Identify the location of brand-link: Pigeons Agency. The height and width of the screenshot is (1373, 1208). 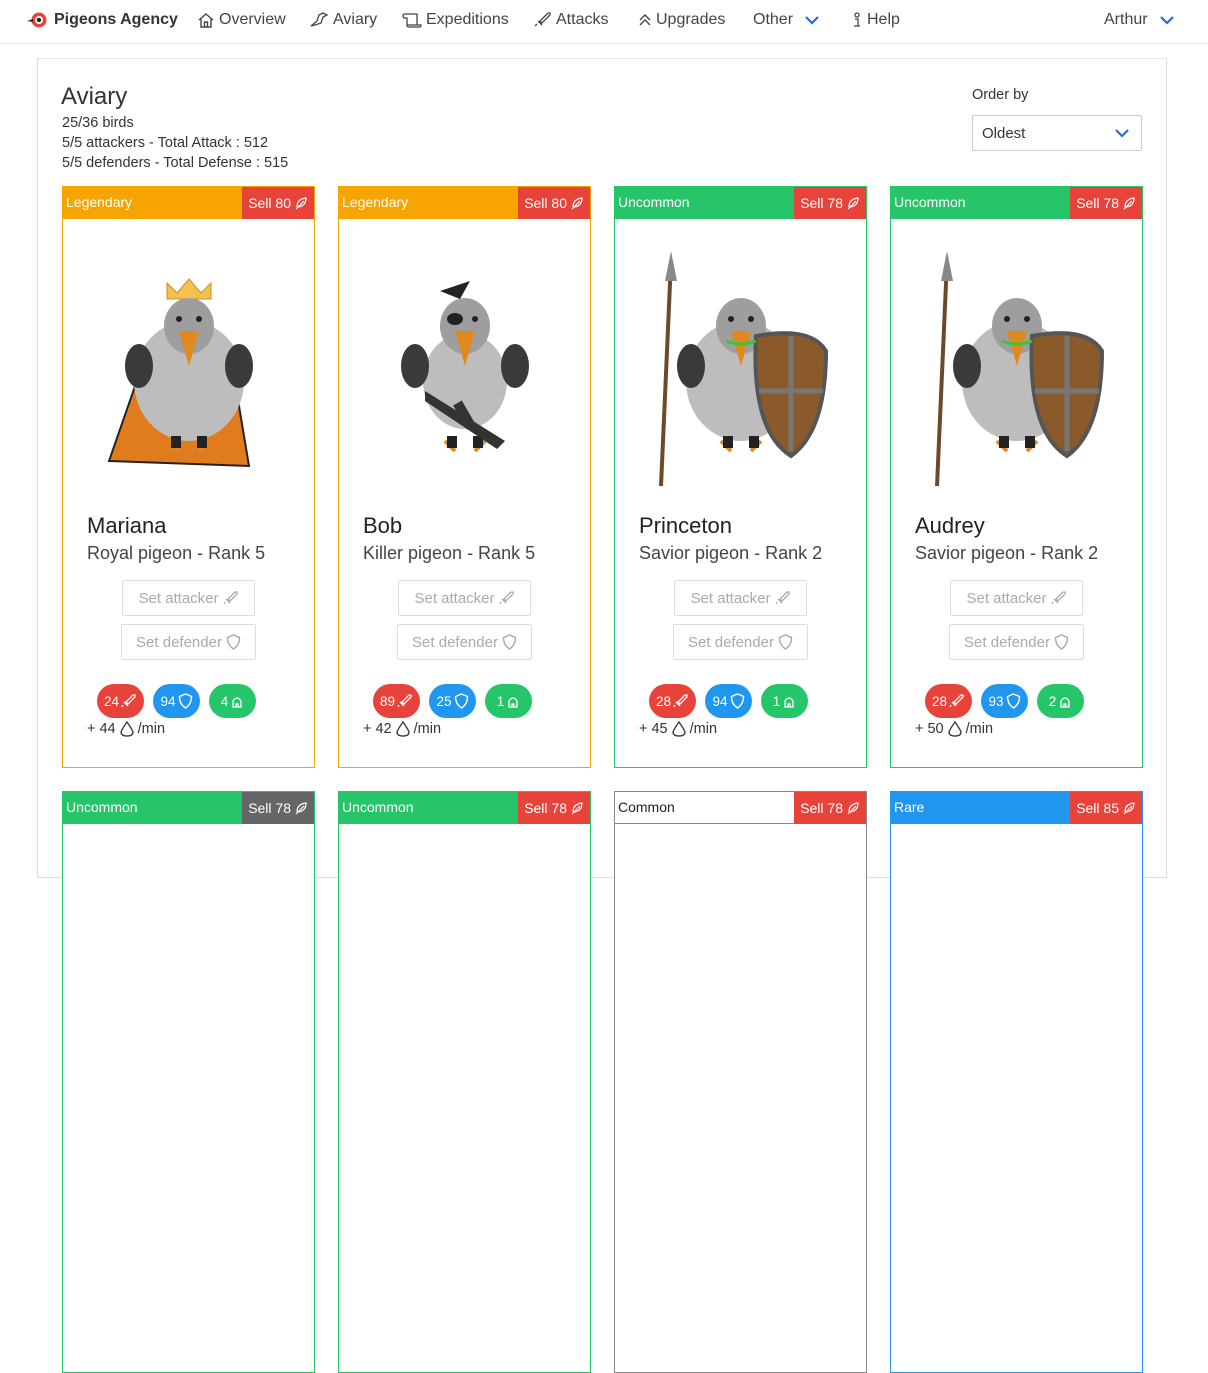
(102, 20).